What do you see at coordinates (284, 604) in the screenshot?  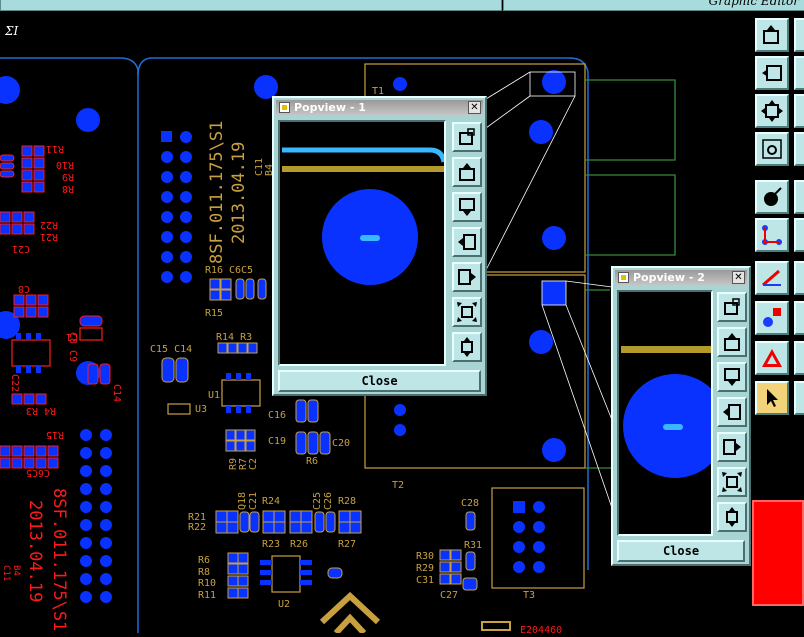 I see `svg-text: U2` at bounding box center [284, 604].